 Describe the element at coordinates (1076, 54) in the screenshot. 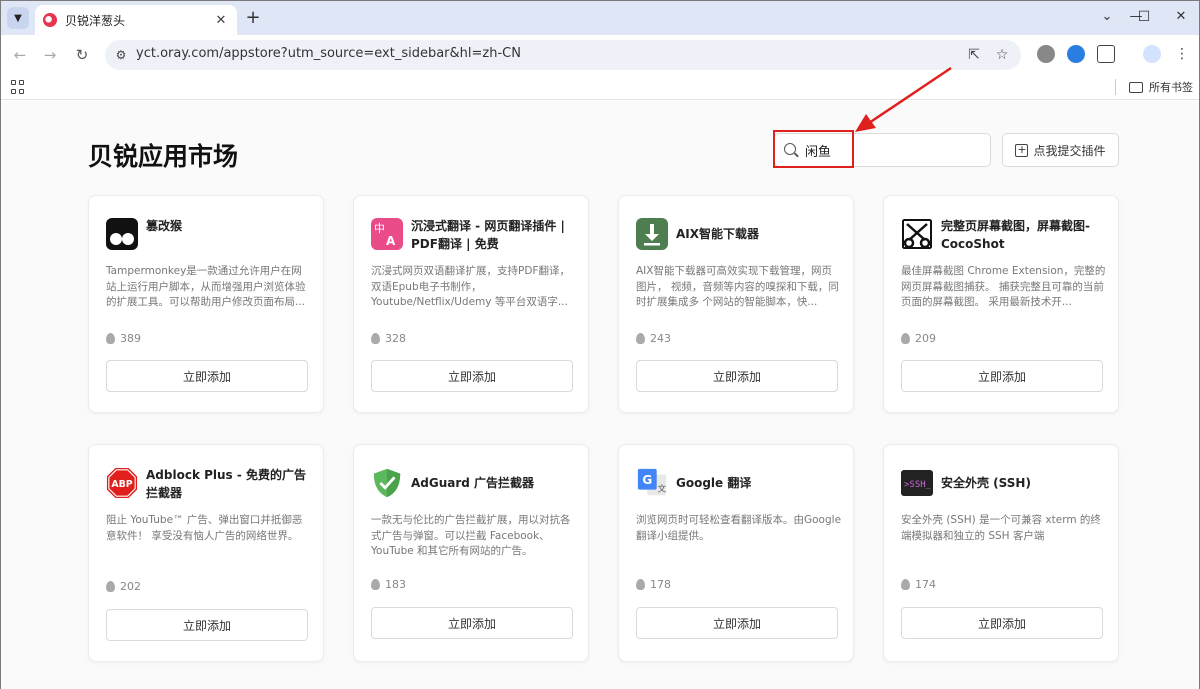

I see `oray-extension-icon` at that location.